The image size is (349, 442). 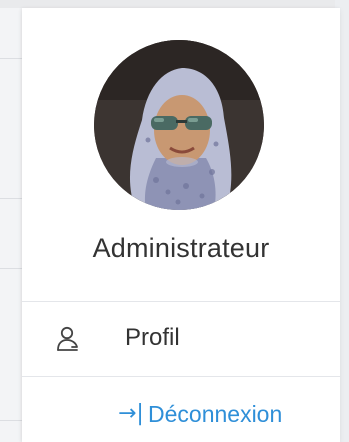 I want to click on logout-arrow-icon: →|, so click(x=131, y=413).